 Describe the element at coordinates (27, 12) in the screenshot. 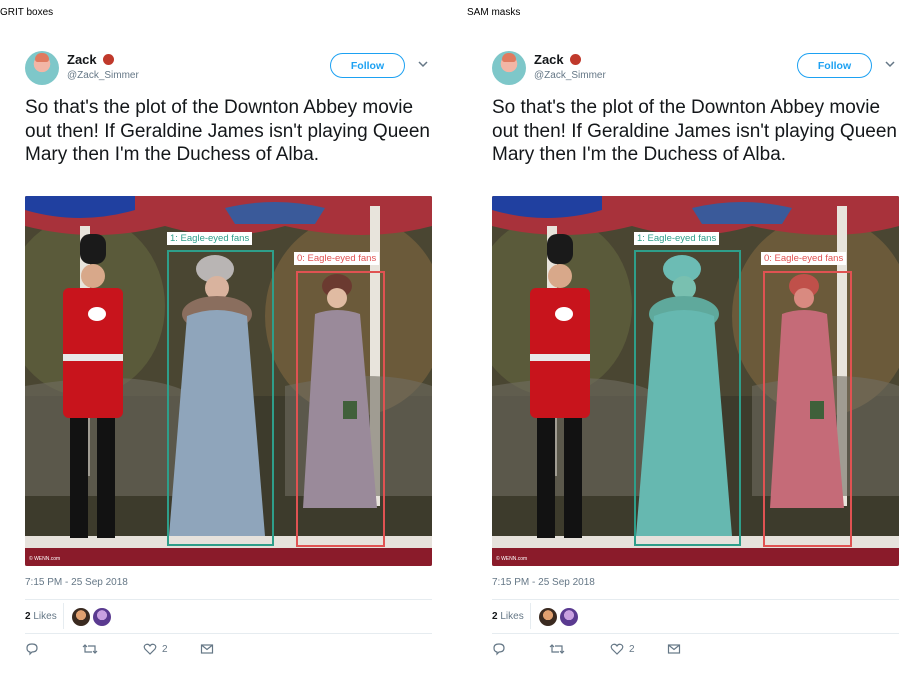

I see `panel-label-left: GRIT boxes` at that location.